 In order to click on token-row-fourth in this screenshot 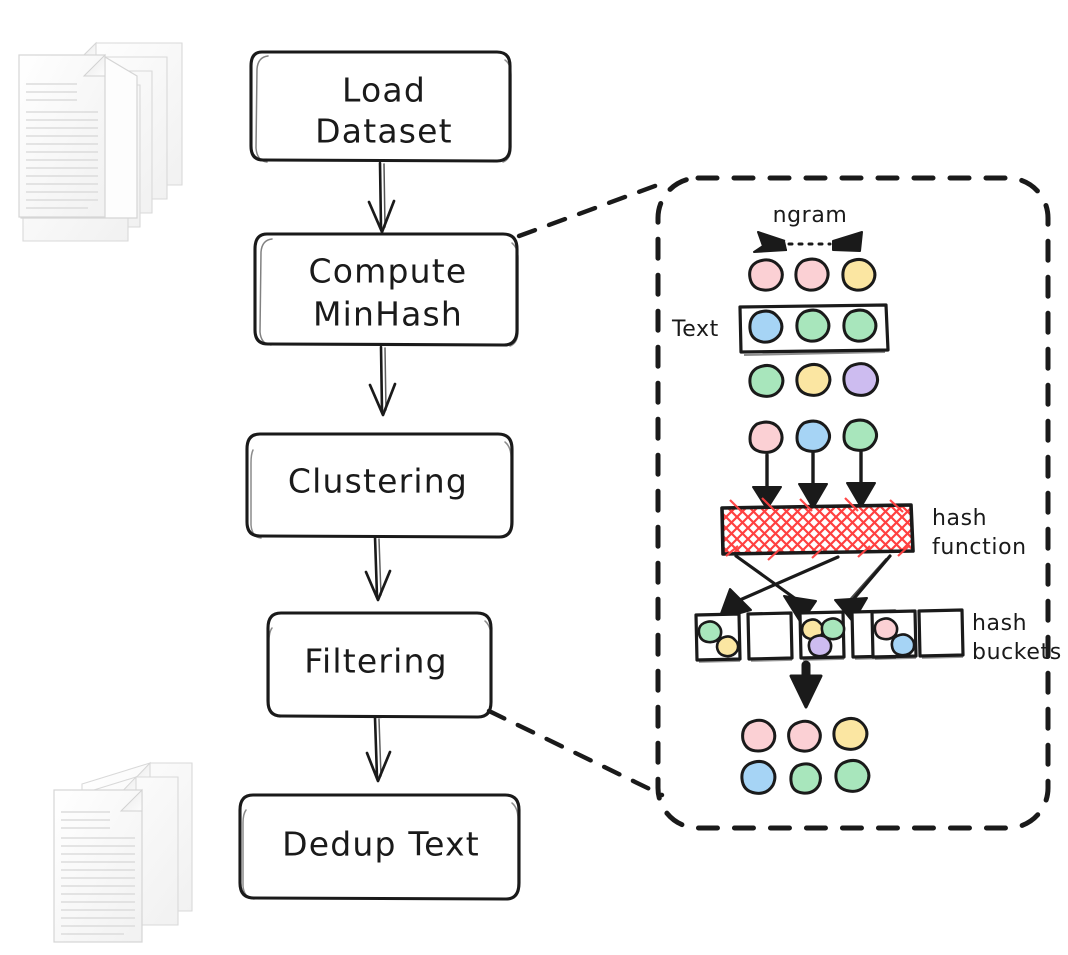, I will do `click(813, 436)`.